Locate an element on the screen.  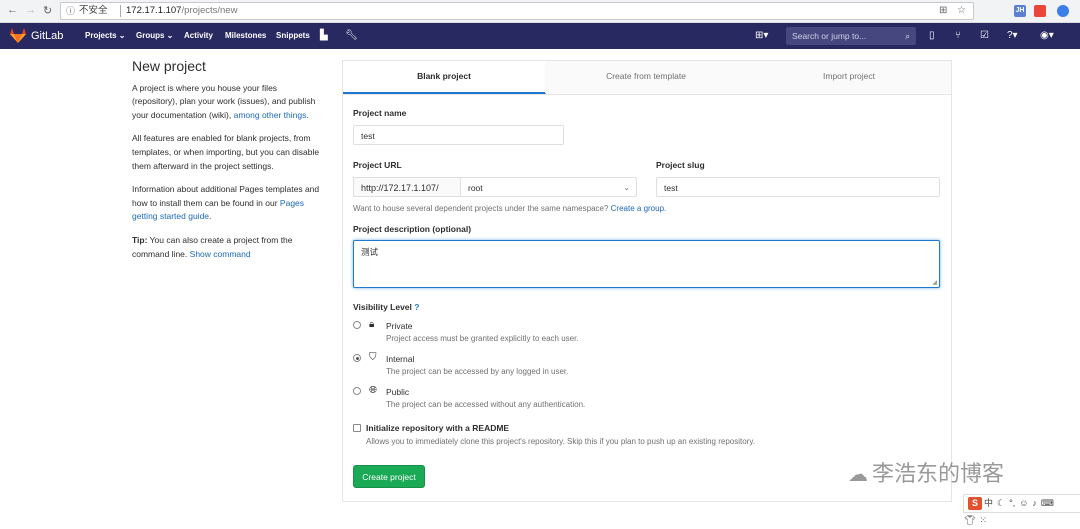
ime-toolbar: S 中 ☾ °, ☺ ♪ ⌨ 👕︎ ⁙ is located at coordinates (1021, 509).